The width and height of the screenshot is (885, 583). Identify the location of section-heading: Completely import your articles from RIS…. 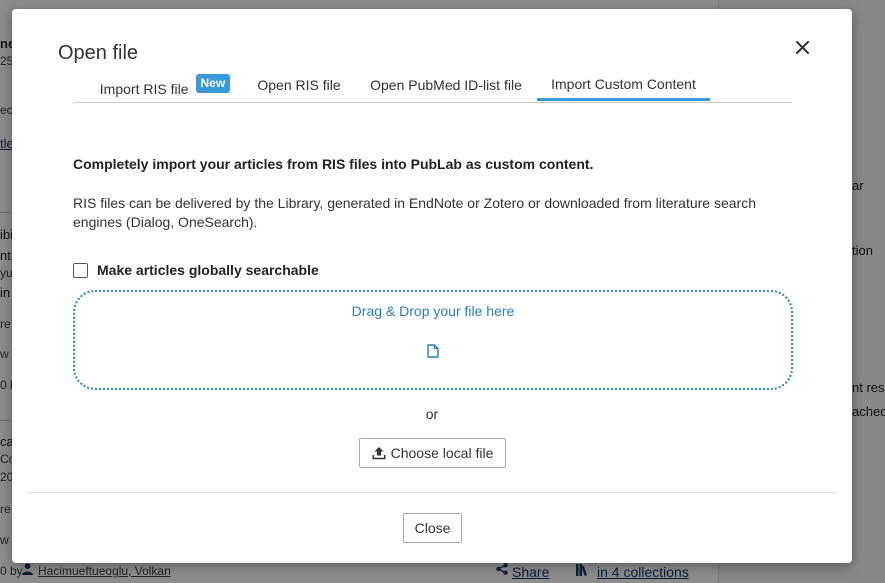
(333, 164).